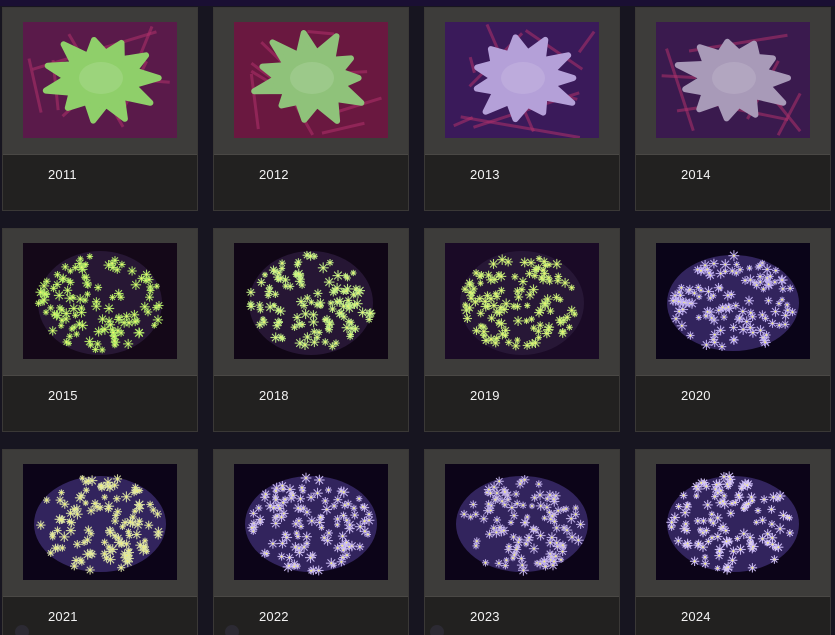 The width and height of the screenshot is (835, 635). Describe the element at coordinates (274, 174) in the screenshot. I see `year-label: 2012` at that location.